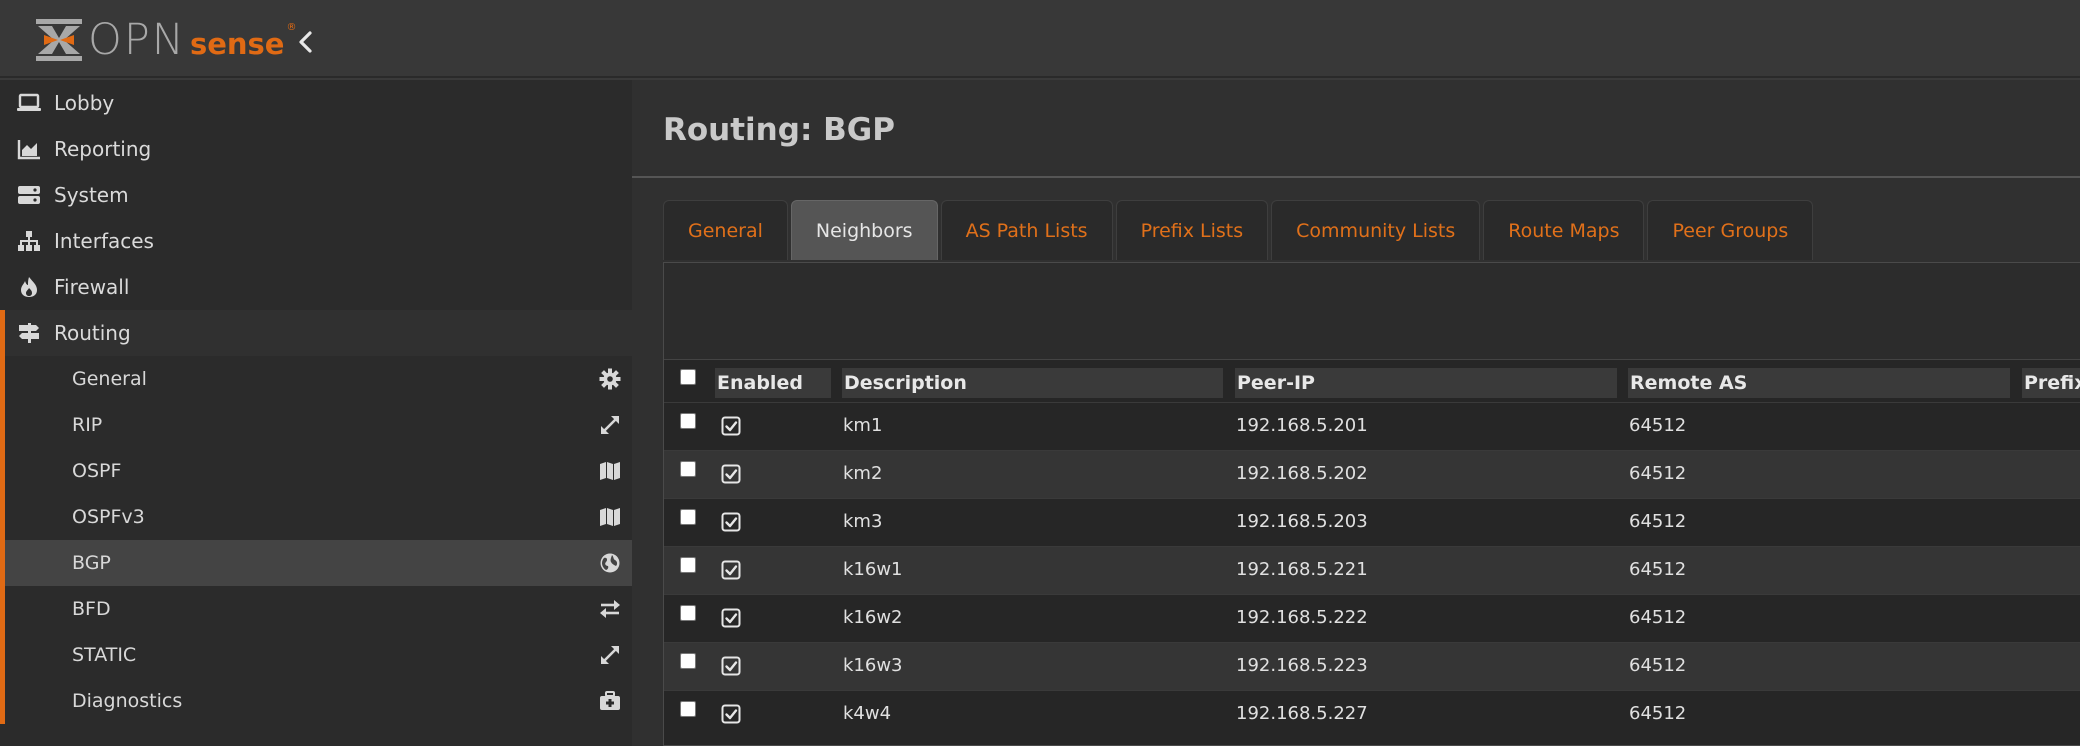 Image resolution: width=2080 pixels, height=746 pixels. I want to click on cell-peer-ip: 192.168.5.202, so click(1302, 473).